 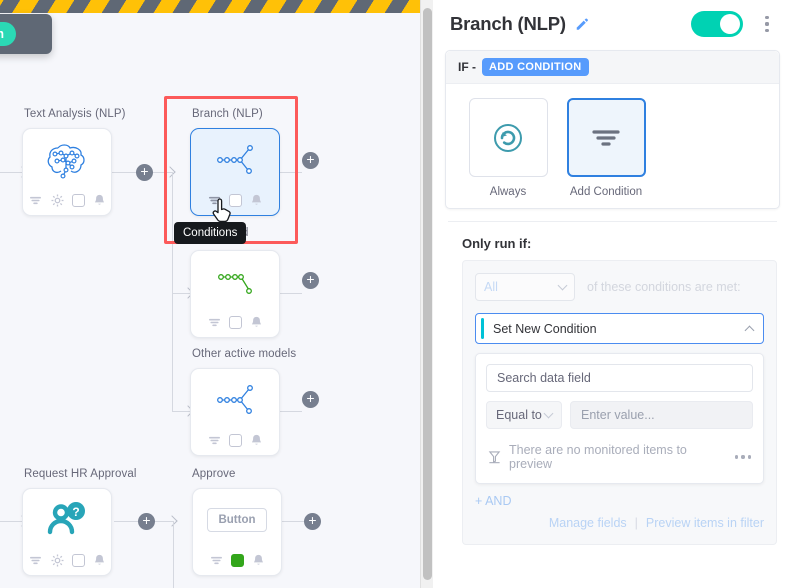 I want to click on tile-always, so click(x=508, y=137).